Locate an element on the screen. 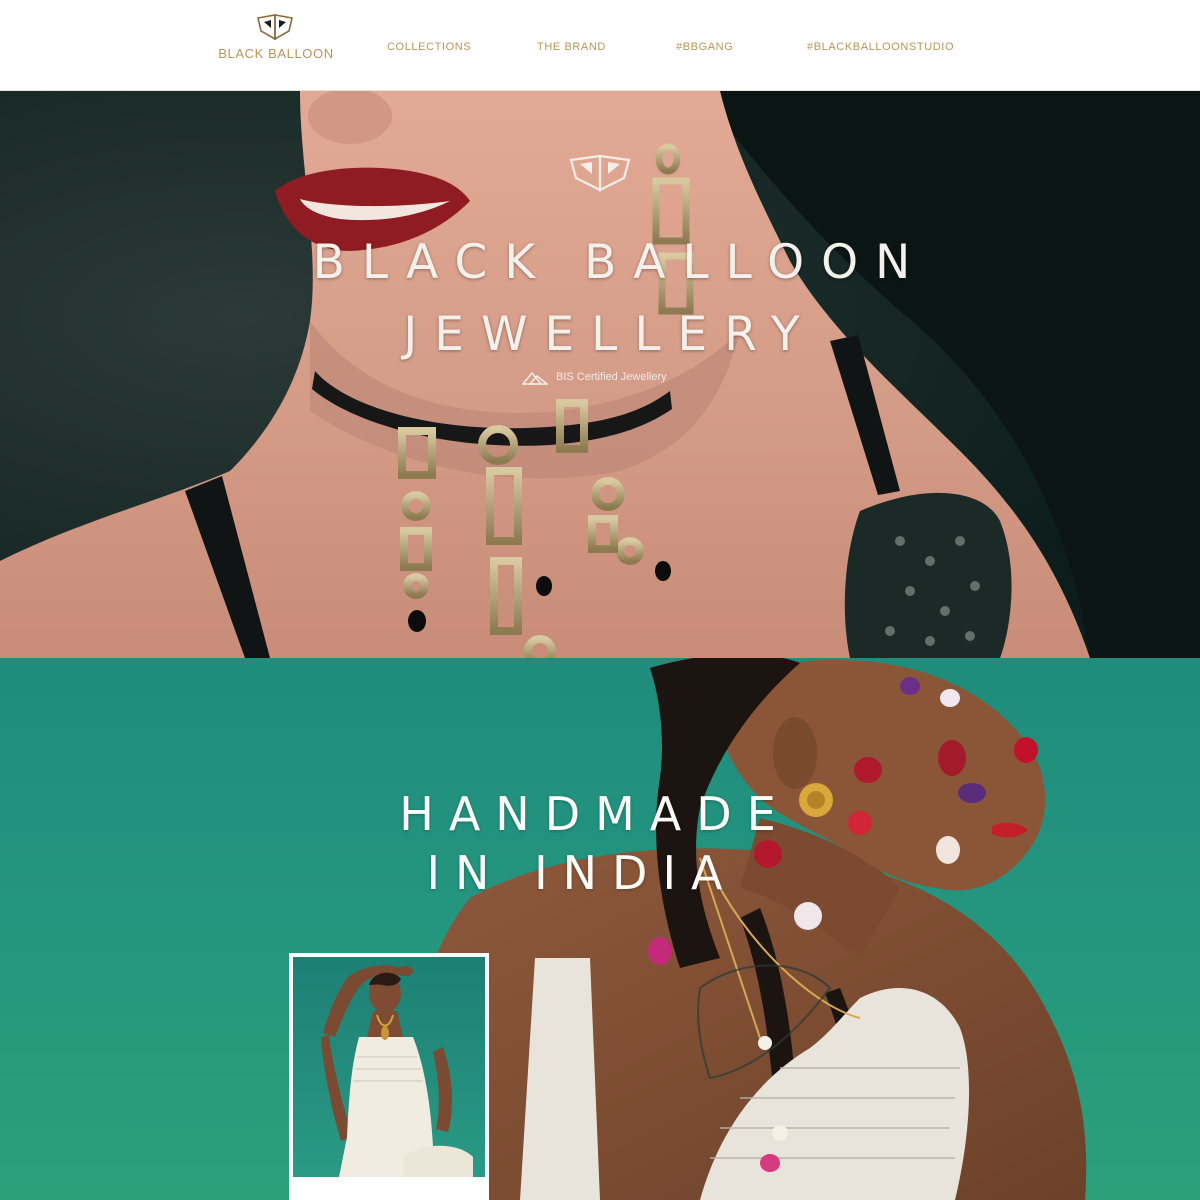 This screenshot has height=1200, width=1200. bis-certification-text: BIS Certified Jewellery is located at coordinates (611, 377).